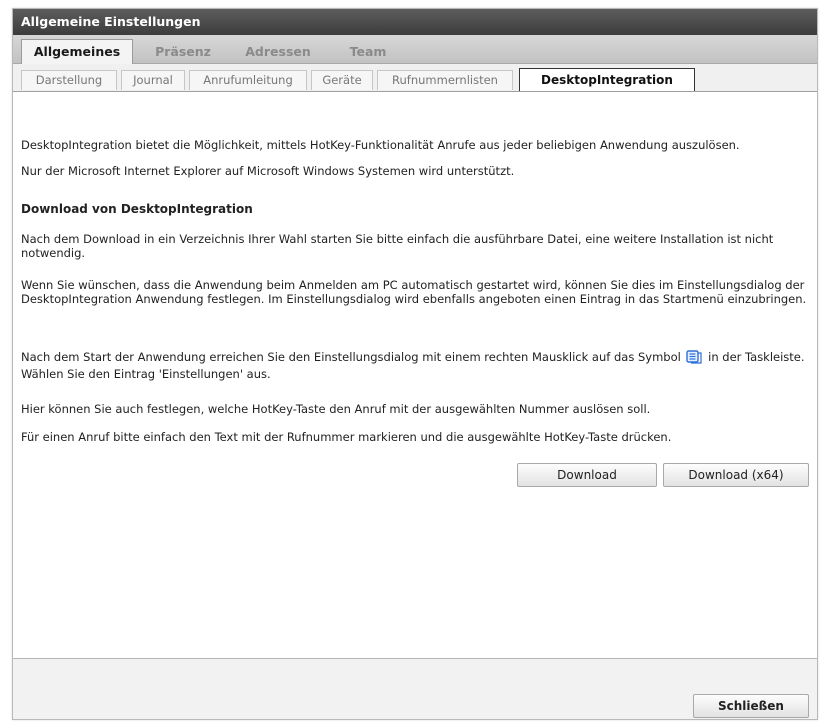 The height and width of the screenshot is (722, 820). What do you see at coordinates (368, 52) in the screenshot?
I see `tab-team: Team` at bounding box center [368, 52].